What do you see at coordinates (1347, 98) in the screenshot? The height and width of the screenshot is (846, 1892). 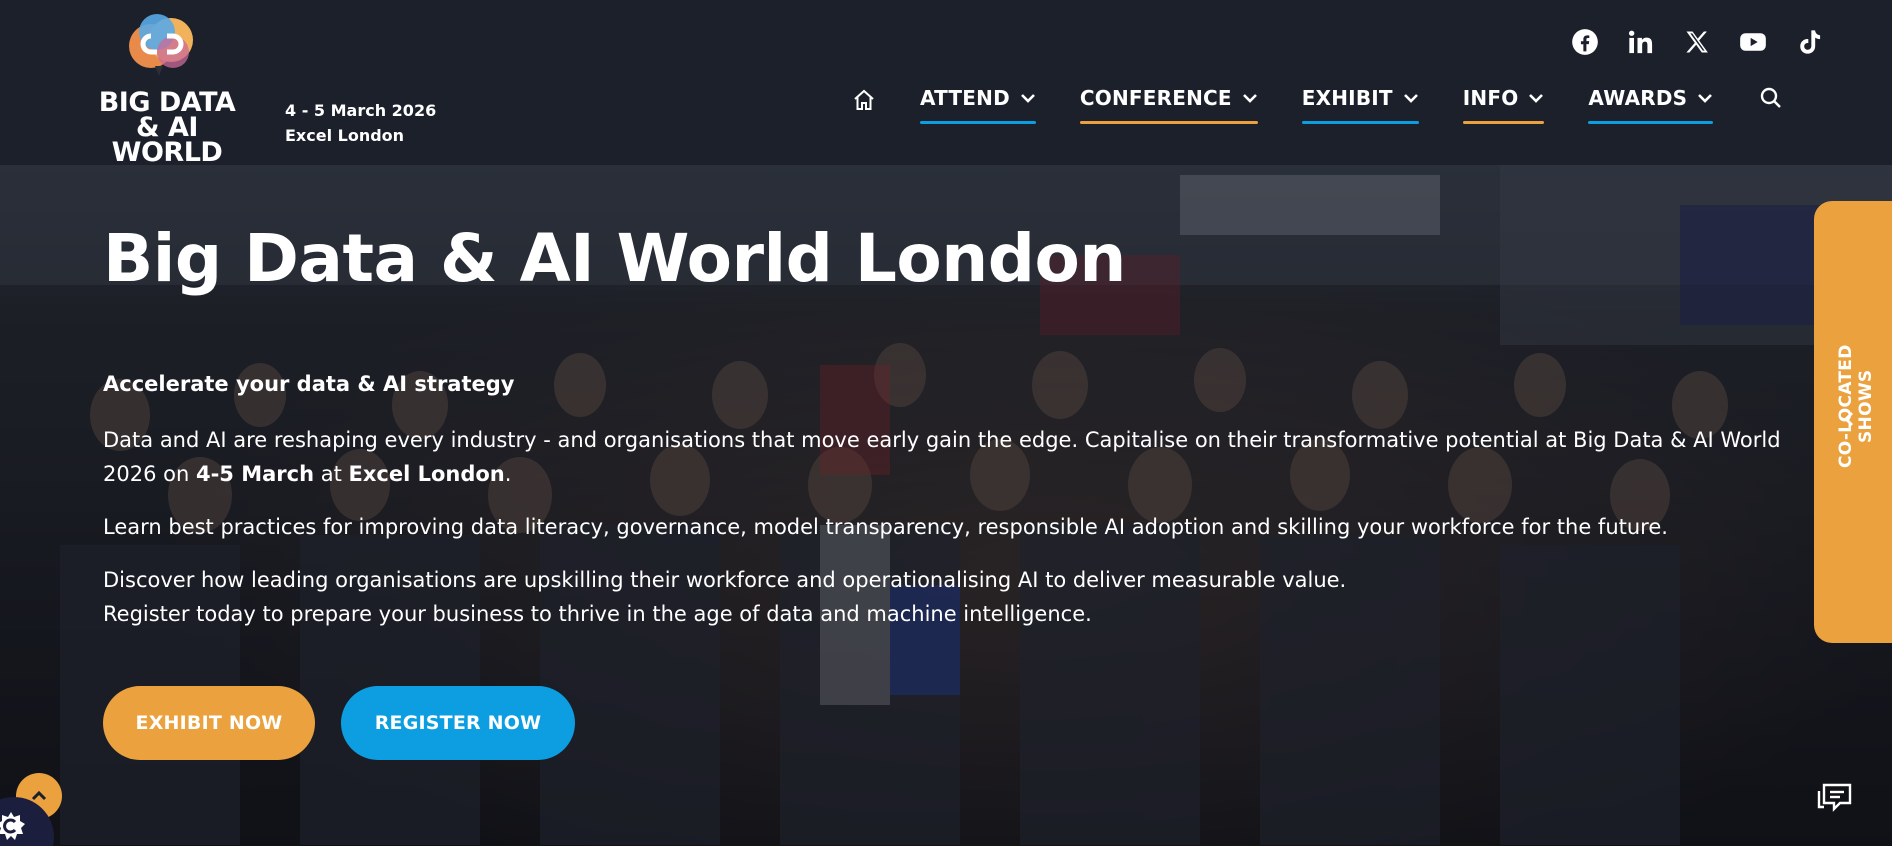 I see `nav-exhibit-label: EXHIBIT` at bounding box center [1347, 98].